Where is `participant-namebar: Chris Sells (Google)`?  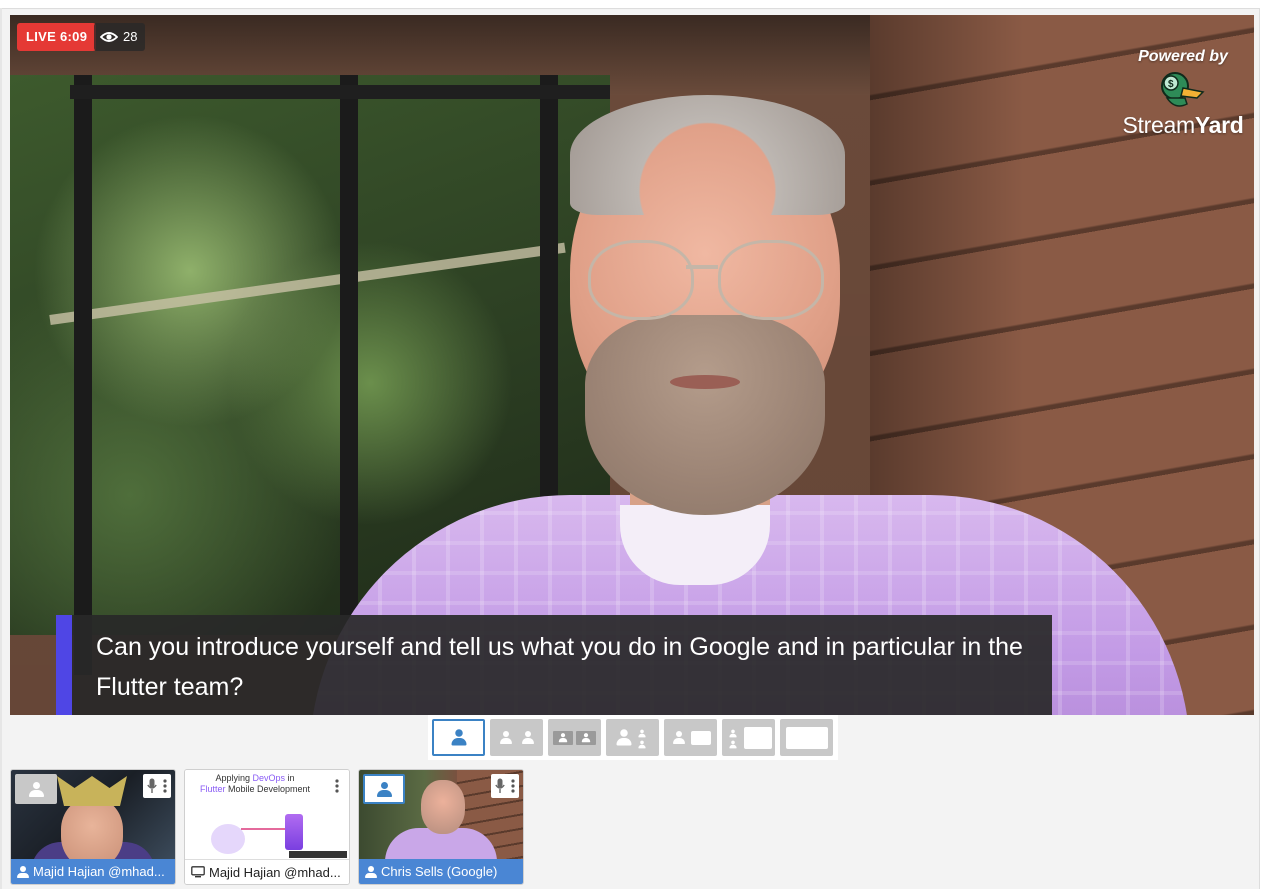 participant-namebar: Chris Sells (Google) is located at coordinates (441, 871).